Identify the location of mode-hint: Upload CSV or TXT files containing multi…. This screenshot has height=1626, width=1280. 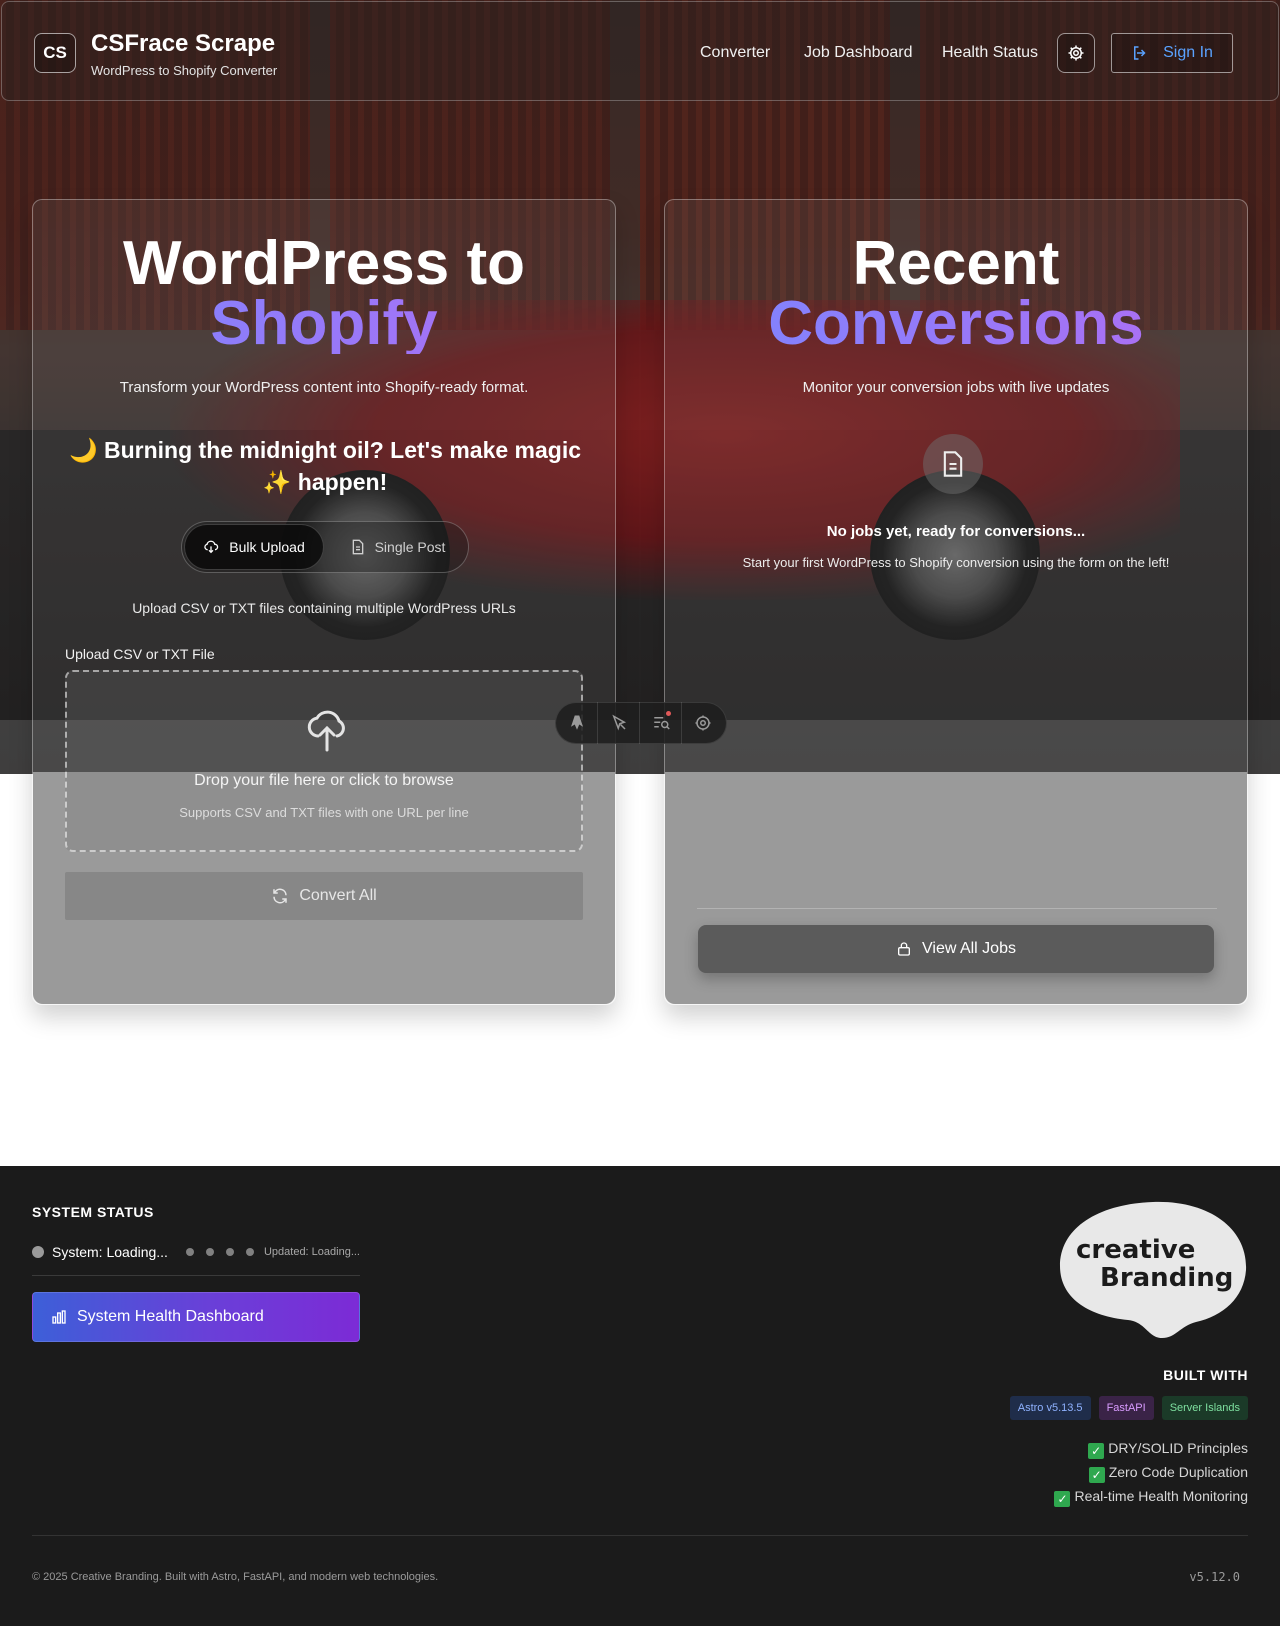
(324, 608).